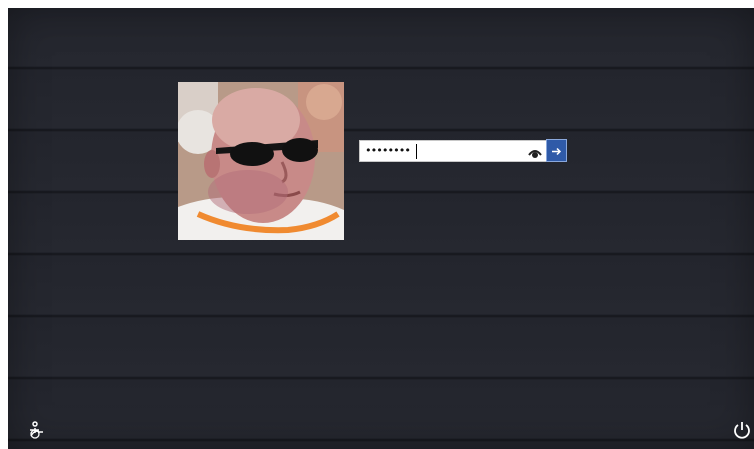  Describe the element at coordinates (416, 151) in the screenshot. I see `text-caret` at that location.